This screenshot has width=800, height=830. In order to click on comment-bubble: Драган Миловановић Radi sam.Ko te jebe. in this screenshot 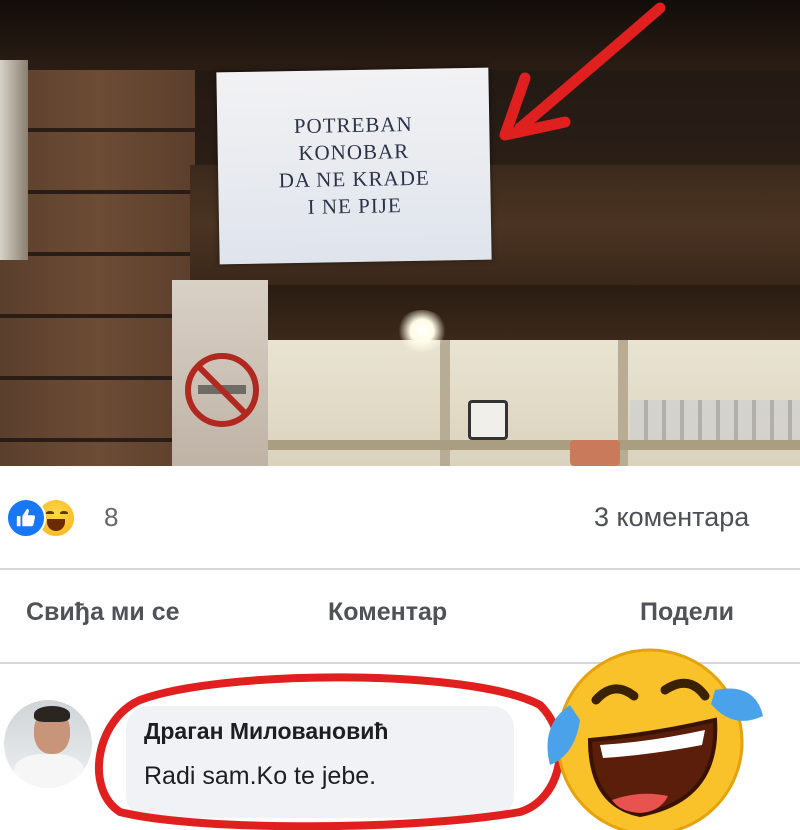, I will do `click(320, 762)`.